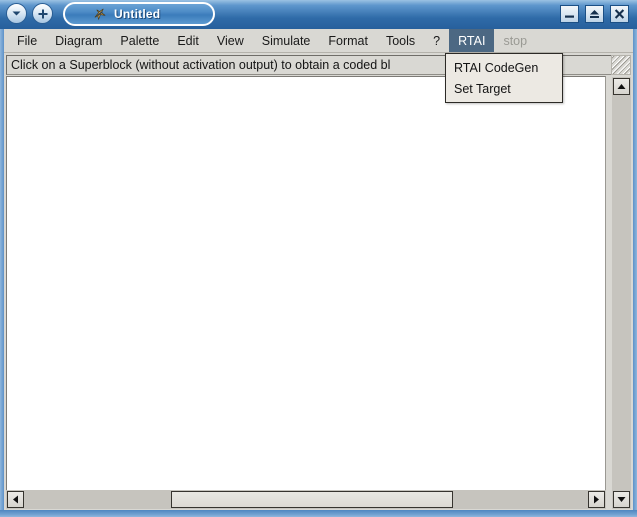  What do you see at coordinates (100, 14) in the screenshot?
I see `scilab-icon` at bounding box center [100, 14].